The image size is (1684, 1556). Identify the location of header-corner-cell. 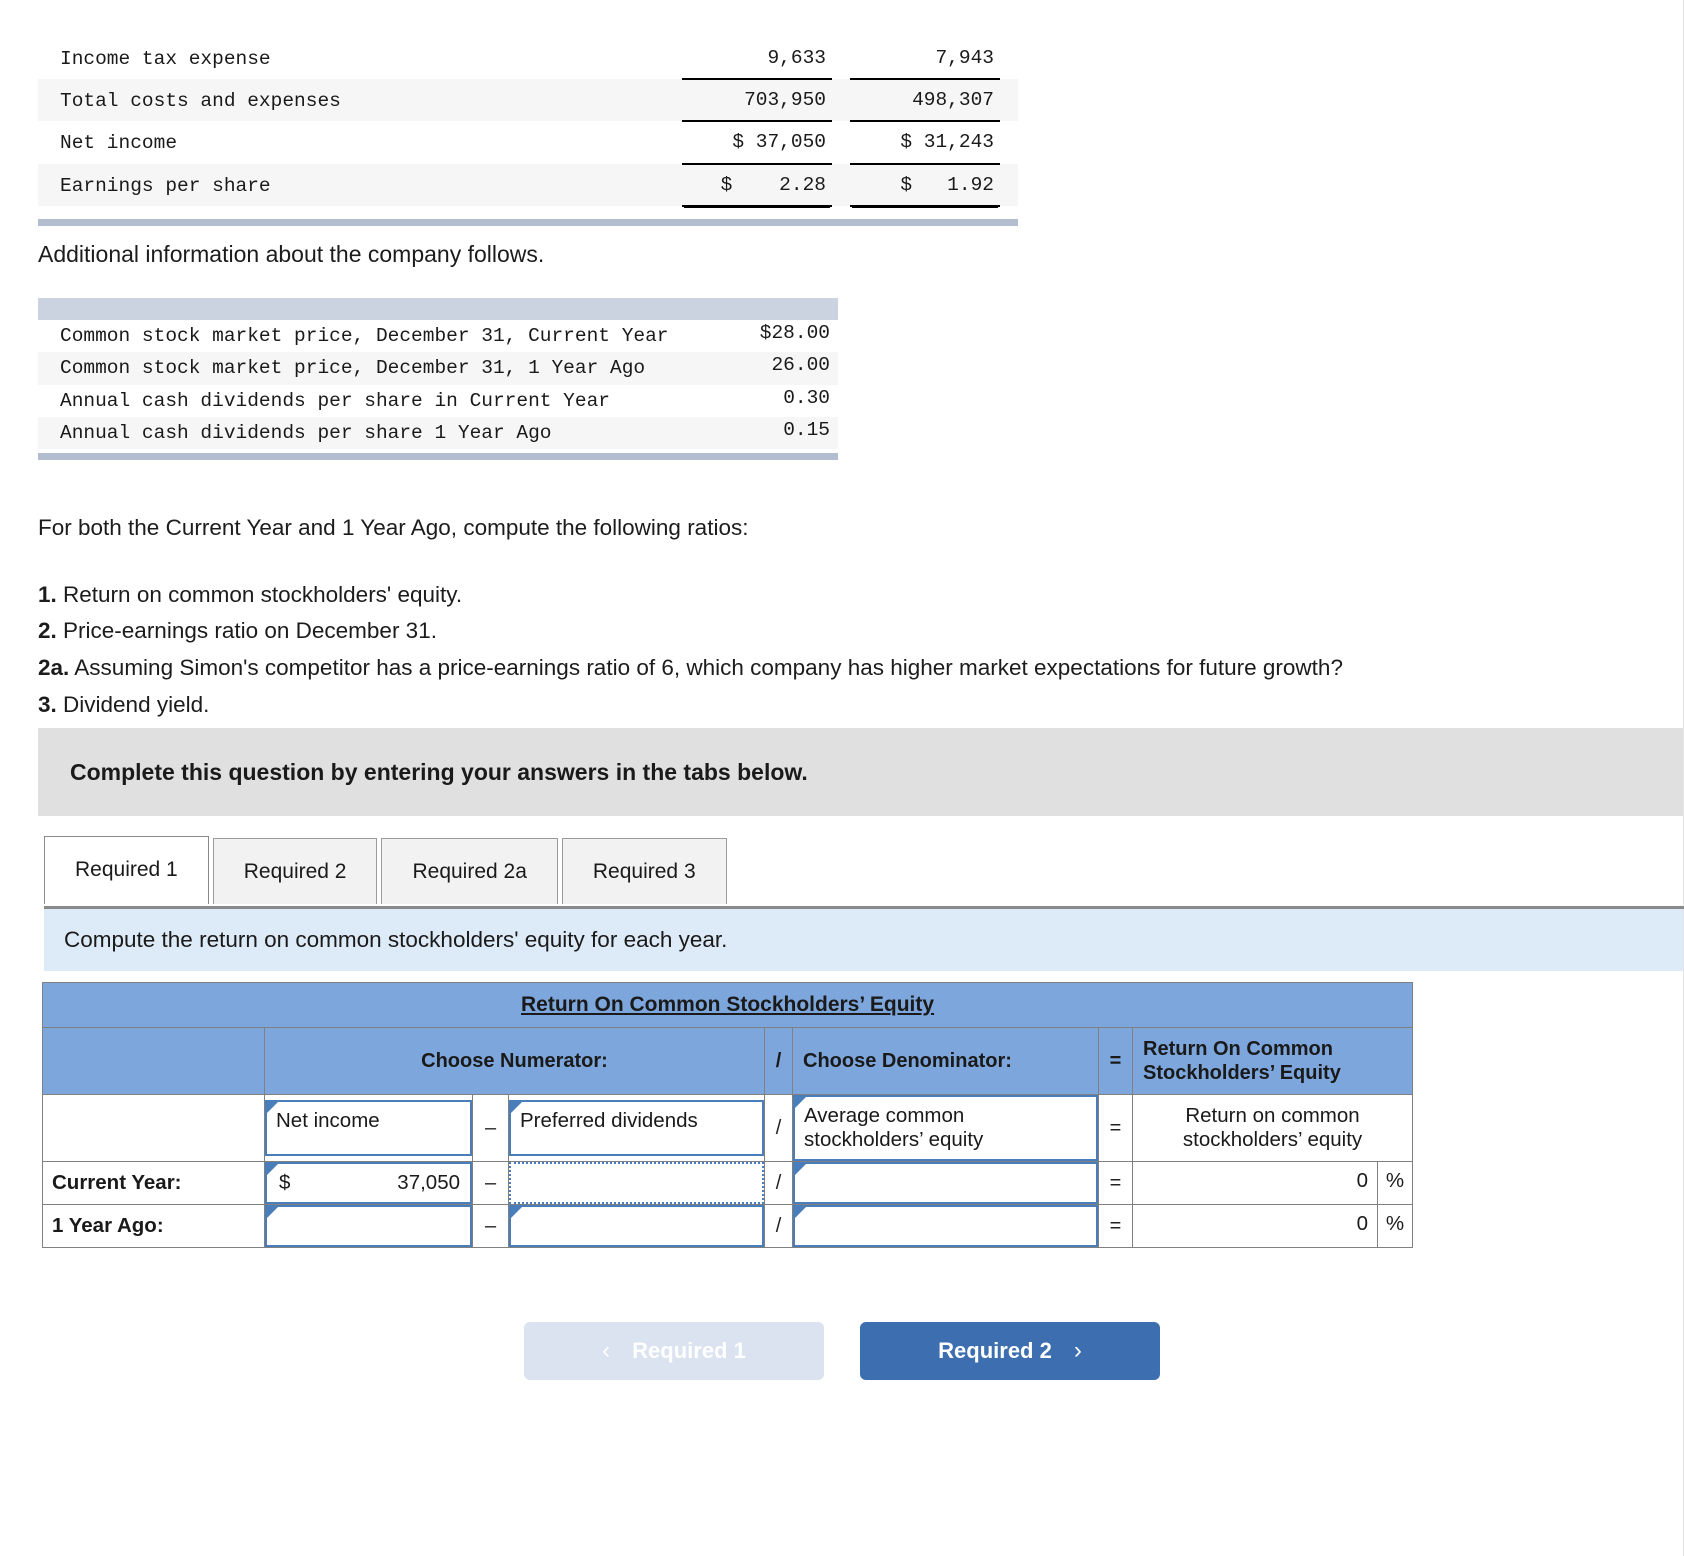
(153, 1061).